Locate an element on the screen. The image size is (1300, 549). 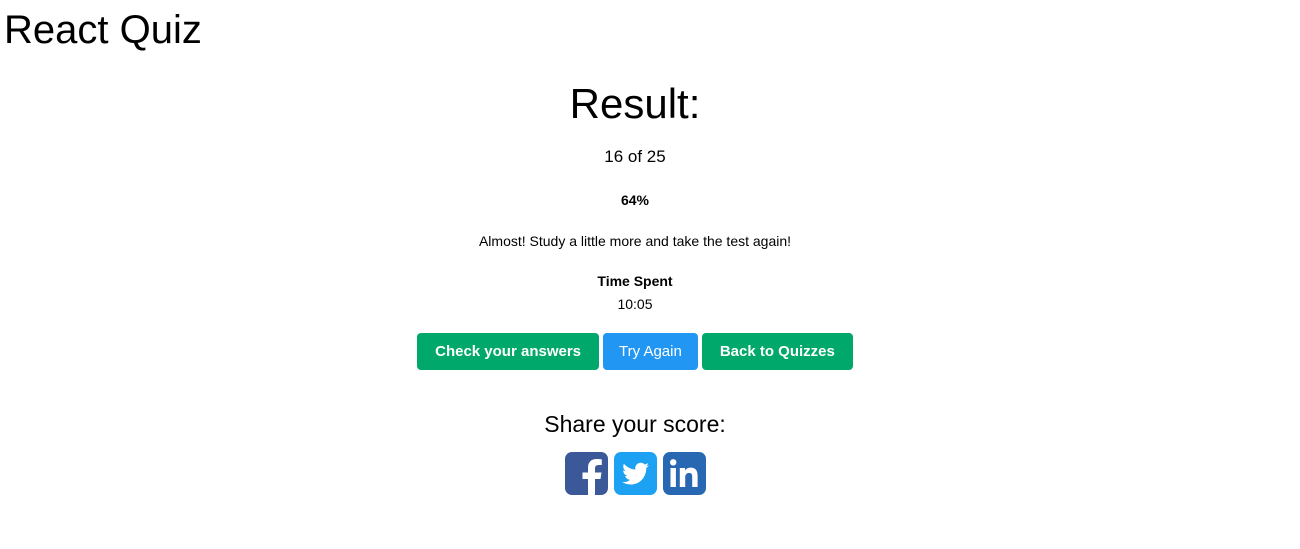
try-again-button: Try Again is located at coordinates (650, 351).